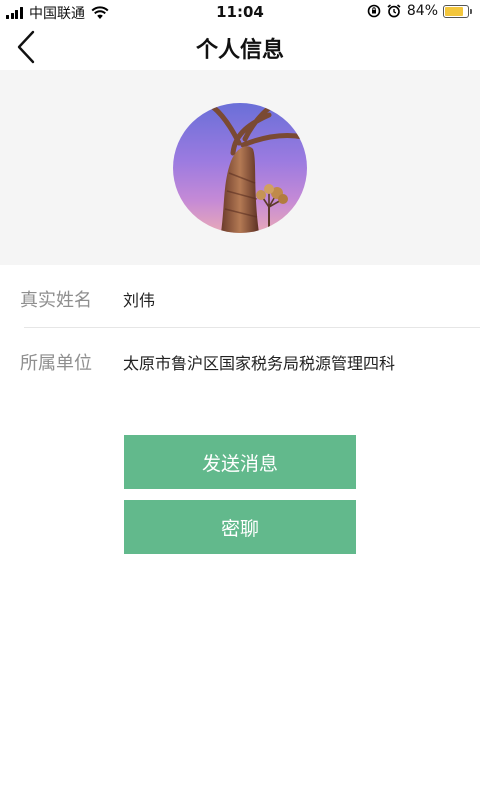 The image size is (480, 800). I want to click on secret-chat-button: 密聊, so click(240, 527).